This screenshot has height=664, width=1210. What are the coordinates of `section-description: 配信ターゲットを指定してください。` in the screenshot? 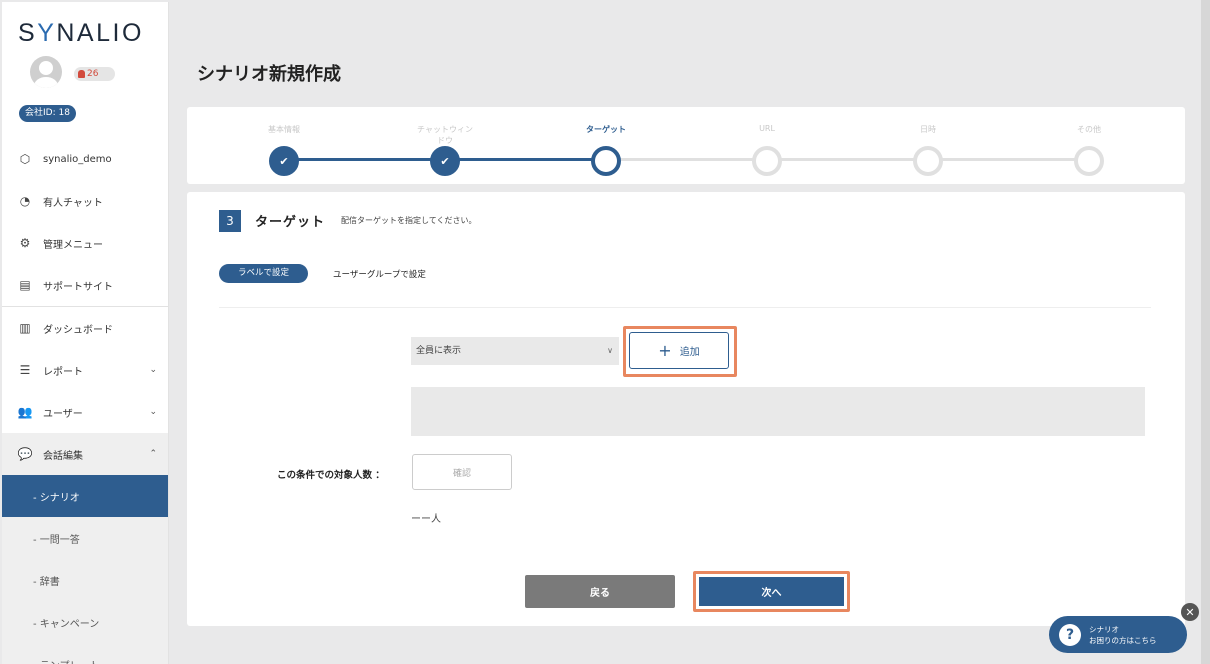 It's located at (409, 220).